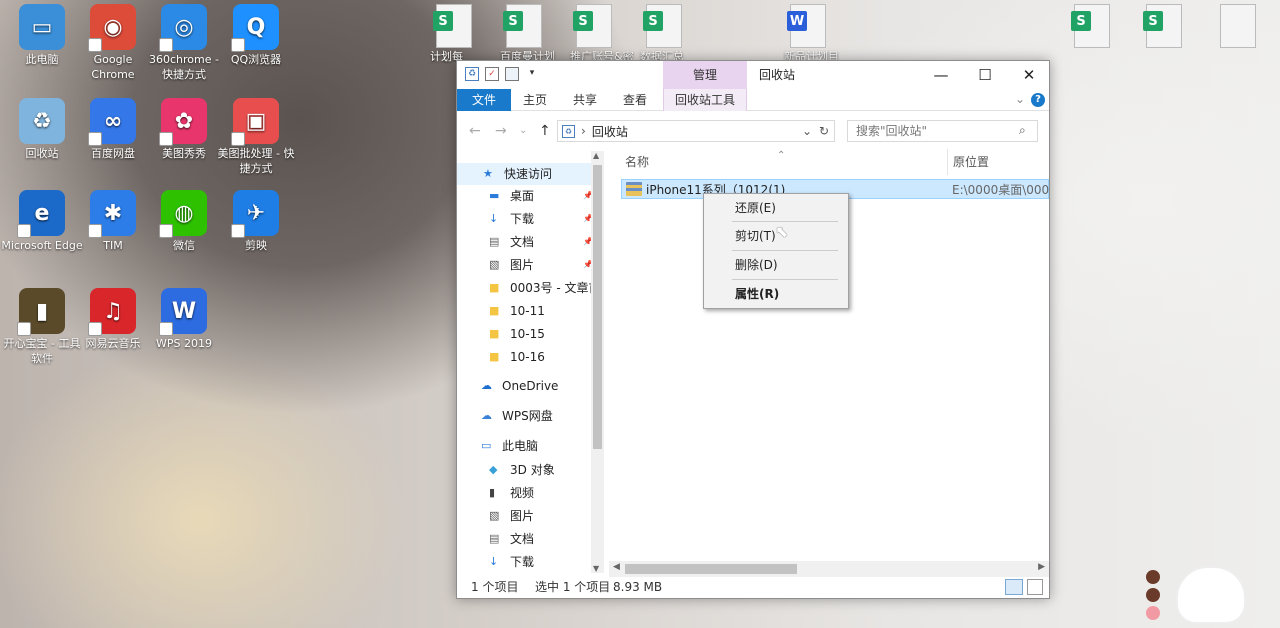 This screenshot has width=1280, height=628. I want to click on desktop-icon-jianying: ✈ 剪映, so click(256, 221).